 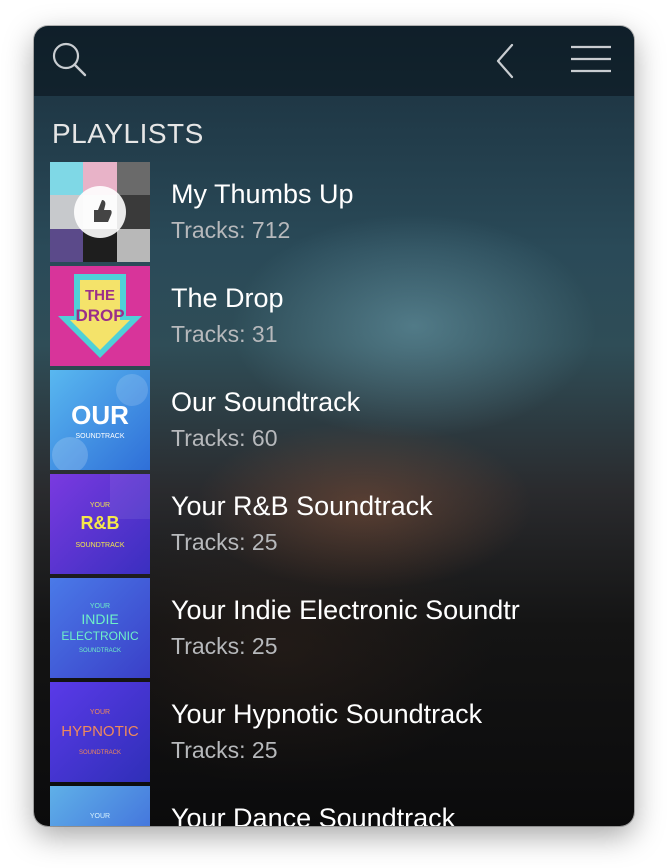 I want to click on playlist-title: Your R&B Soundtrack, so click(x=302, y=506).